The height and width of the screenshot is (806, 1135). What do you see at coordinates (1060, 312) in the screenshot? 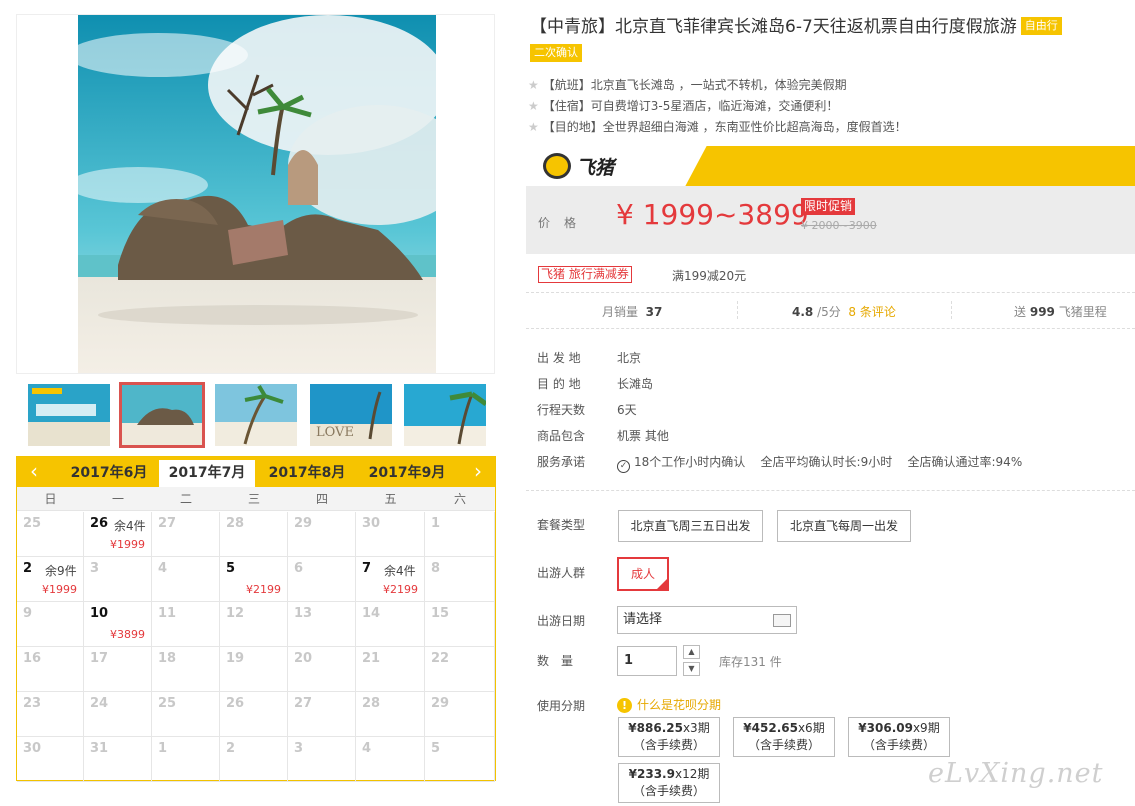
I see `miles-reward: 送 999 飞猪里程` at bounding box center [1060, 312].